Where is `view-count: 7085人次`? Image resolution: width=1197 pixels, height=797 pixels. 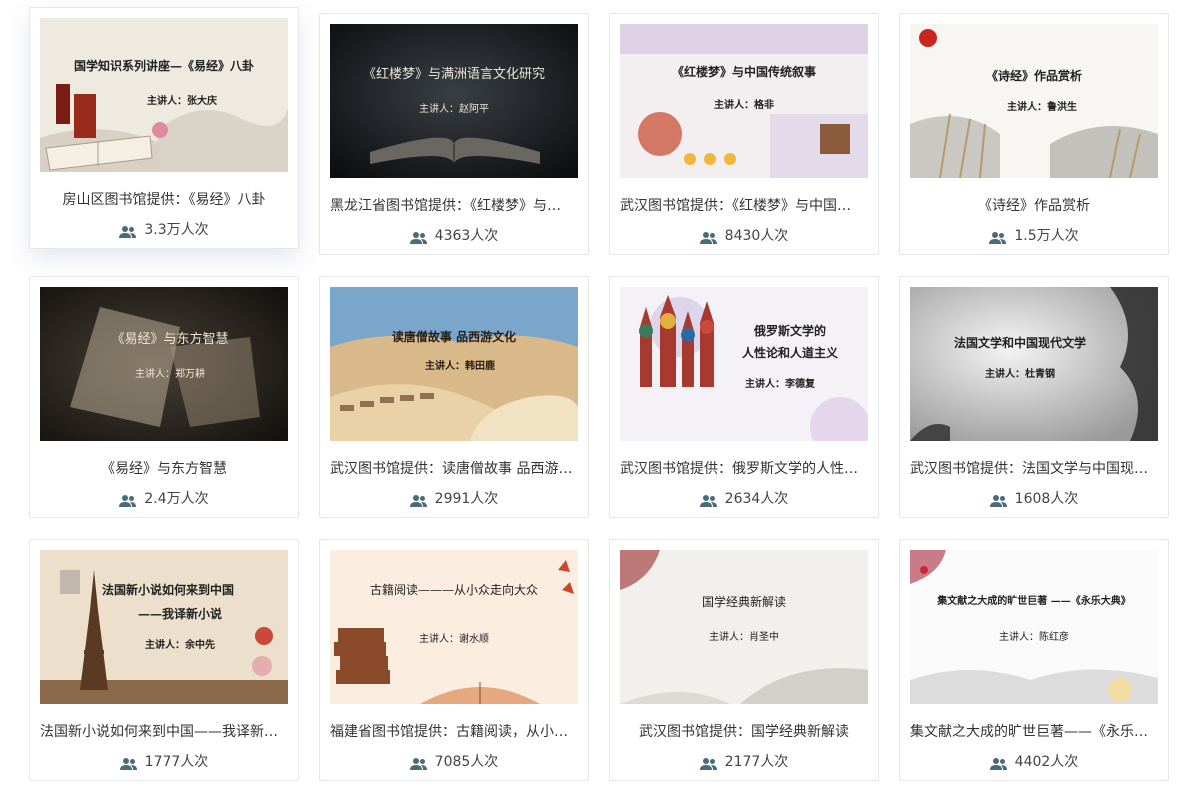
view-count: 7085人次 is located at coordinates (454, 762).